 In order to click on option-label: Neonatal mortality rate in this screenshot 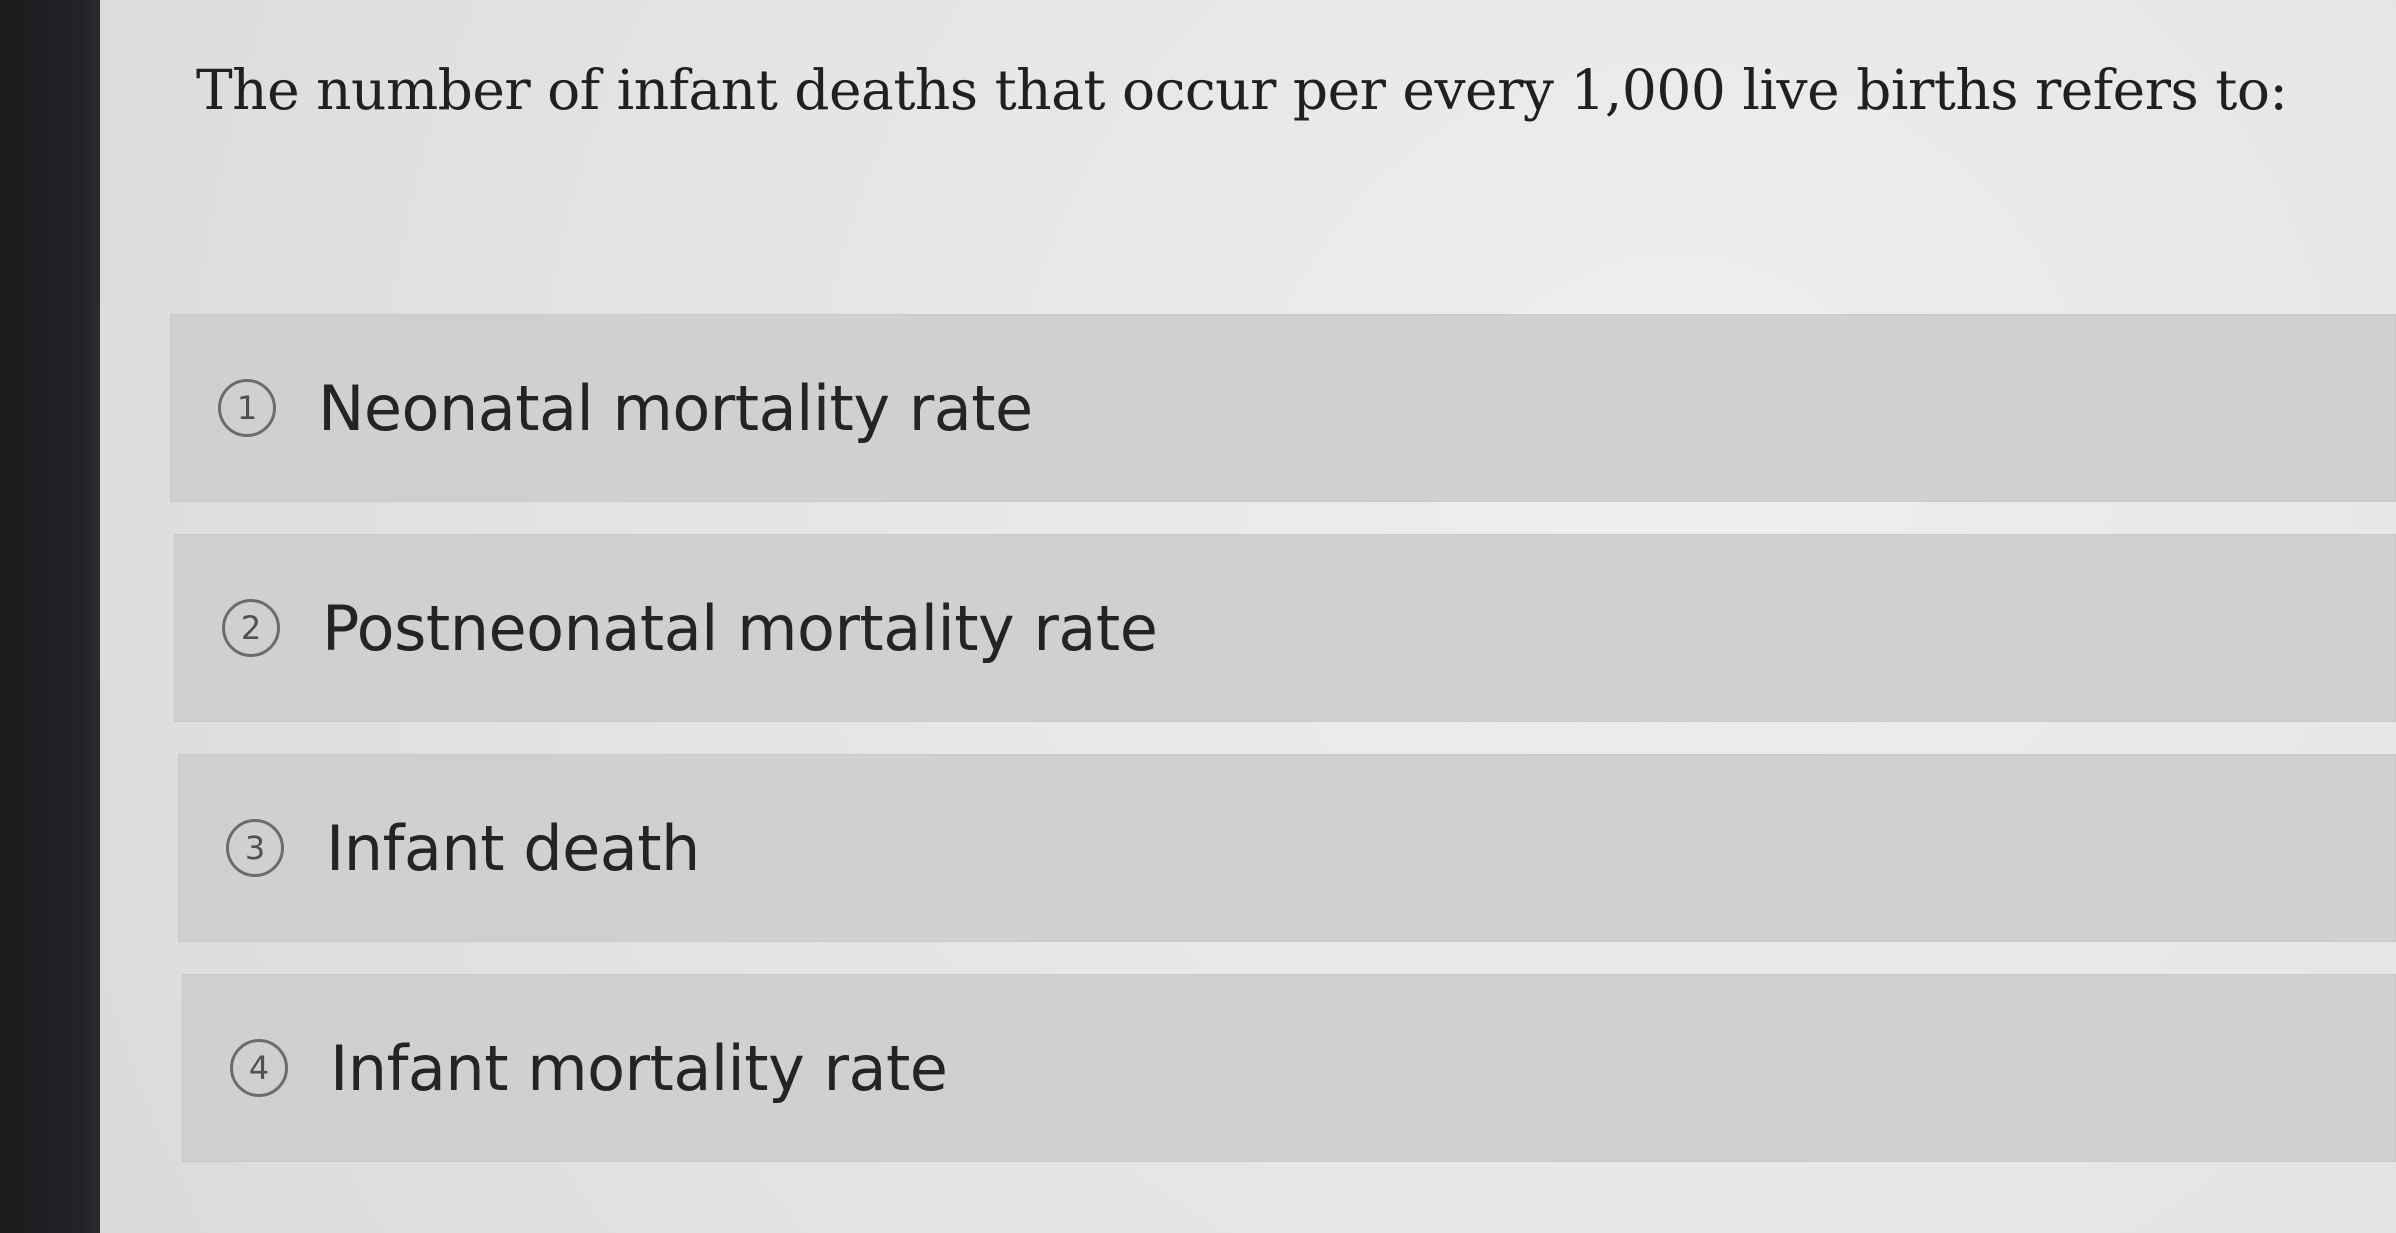, I will do `click(675, 408)`.